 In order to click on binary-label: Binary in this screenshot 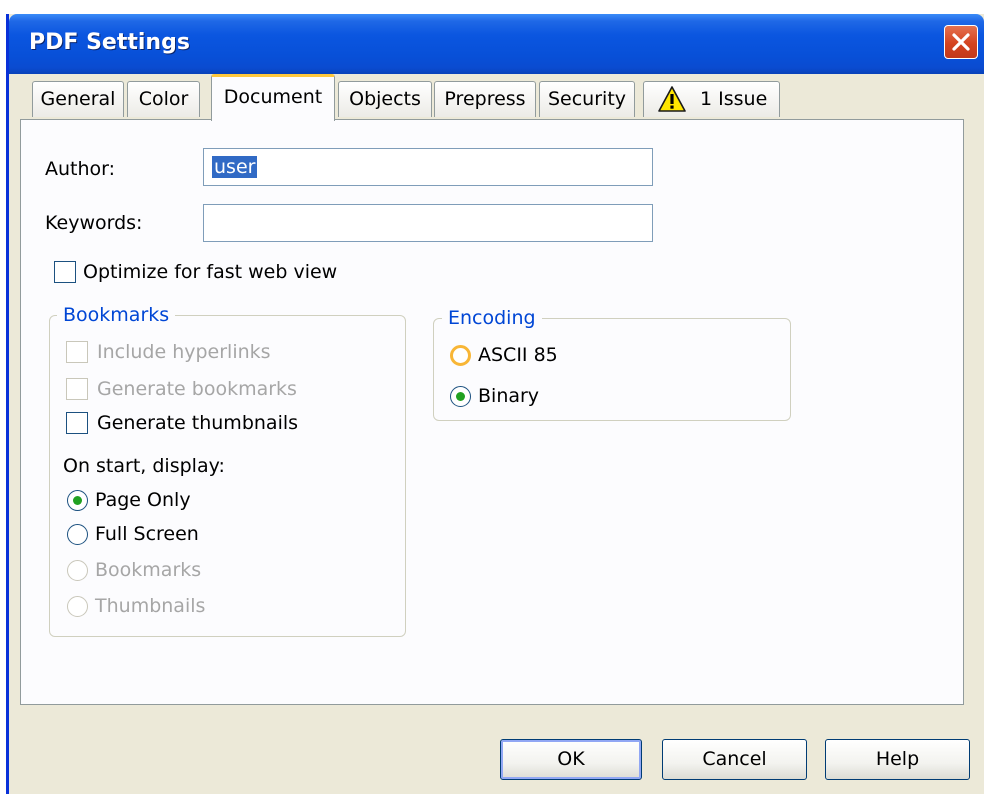, I will do `click(509, 396)`.